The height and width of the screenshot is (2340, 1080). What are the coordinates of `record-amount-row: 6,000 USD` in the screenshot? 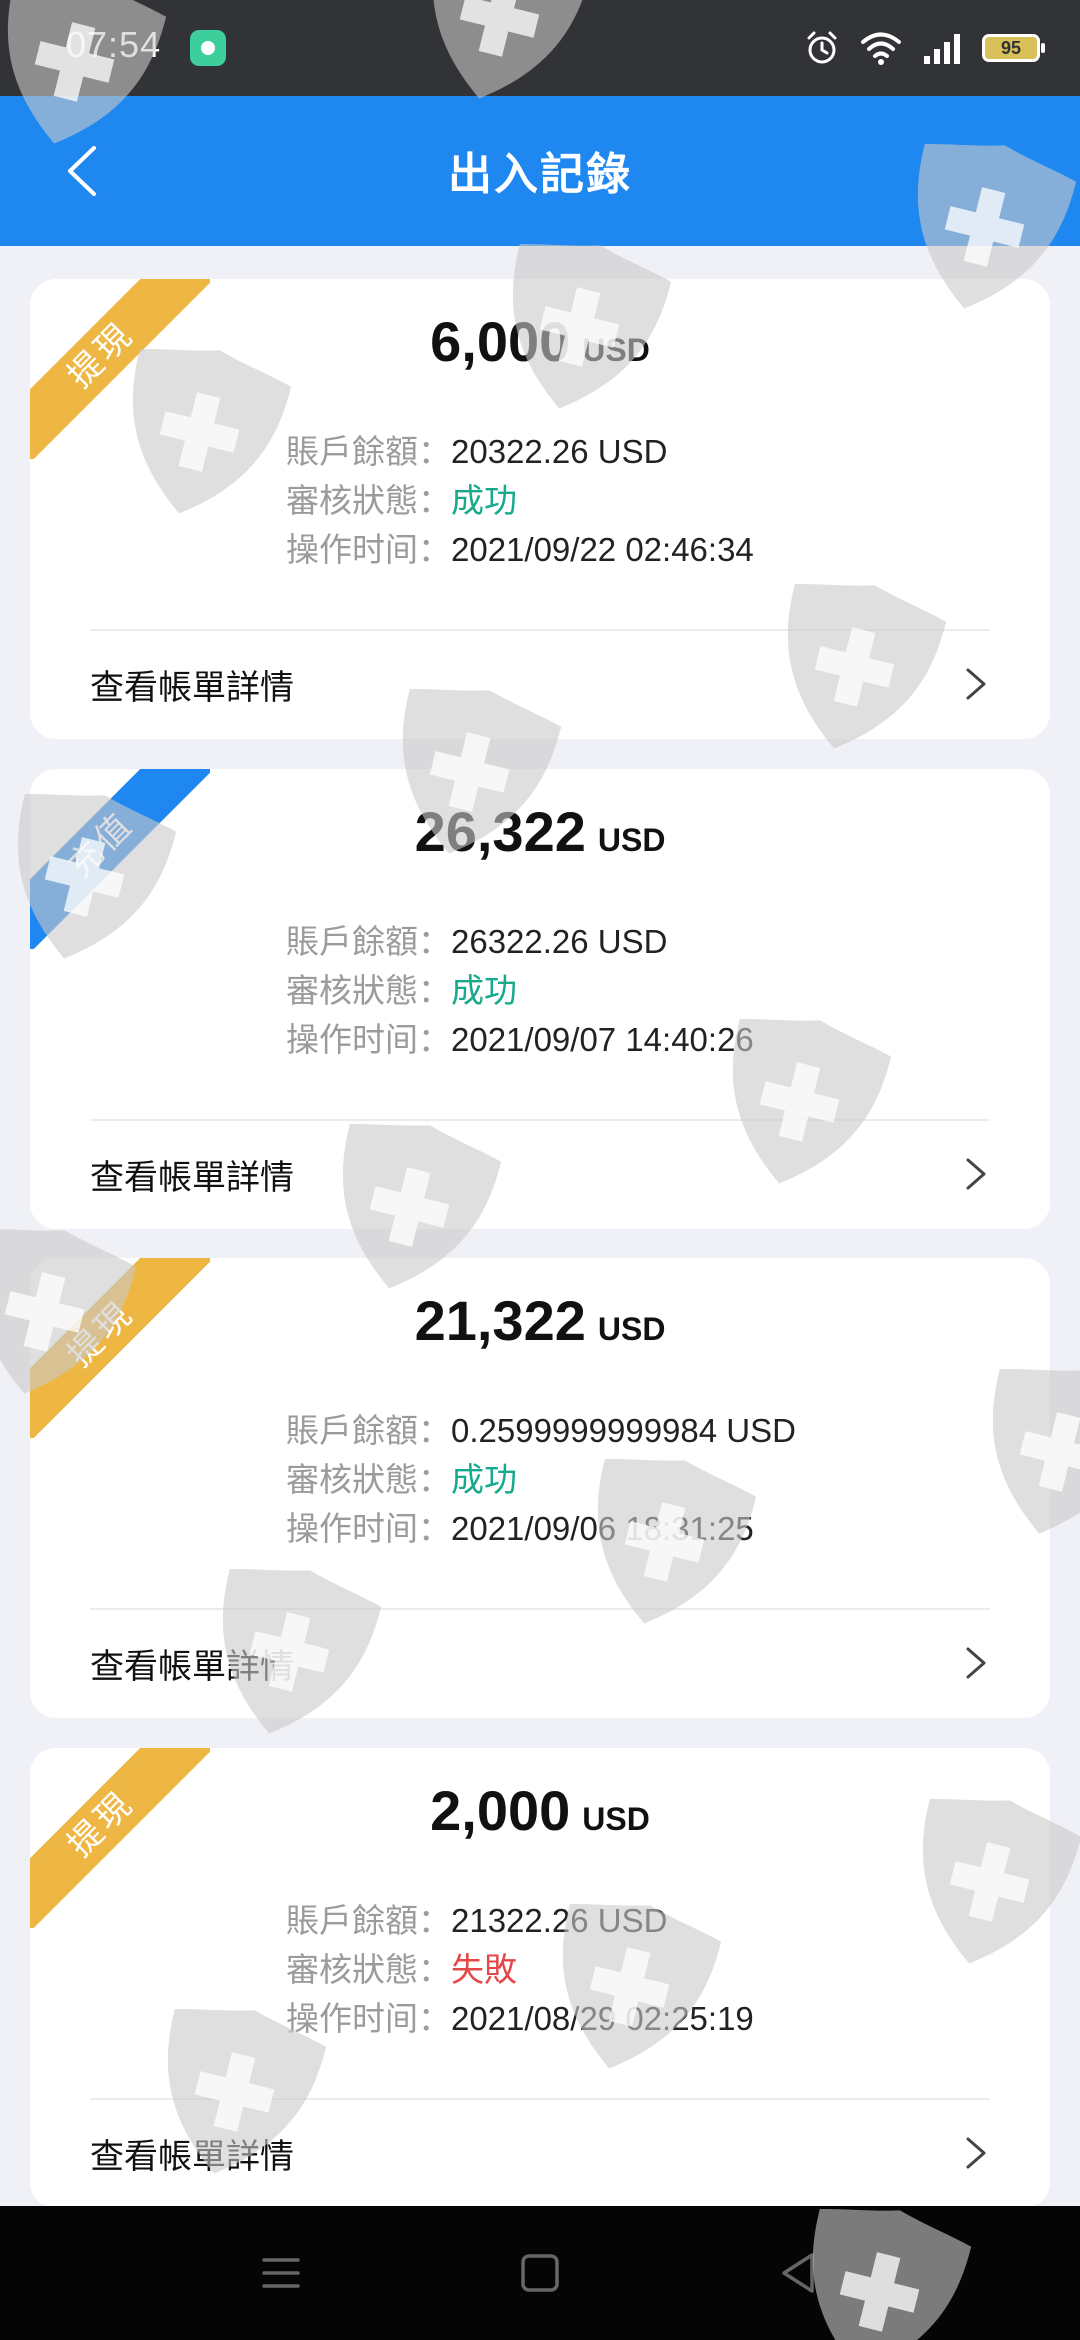 It's located at (540, 341).